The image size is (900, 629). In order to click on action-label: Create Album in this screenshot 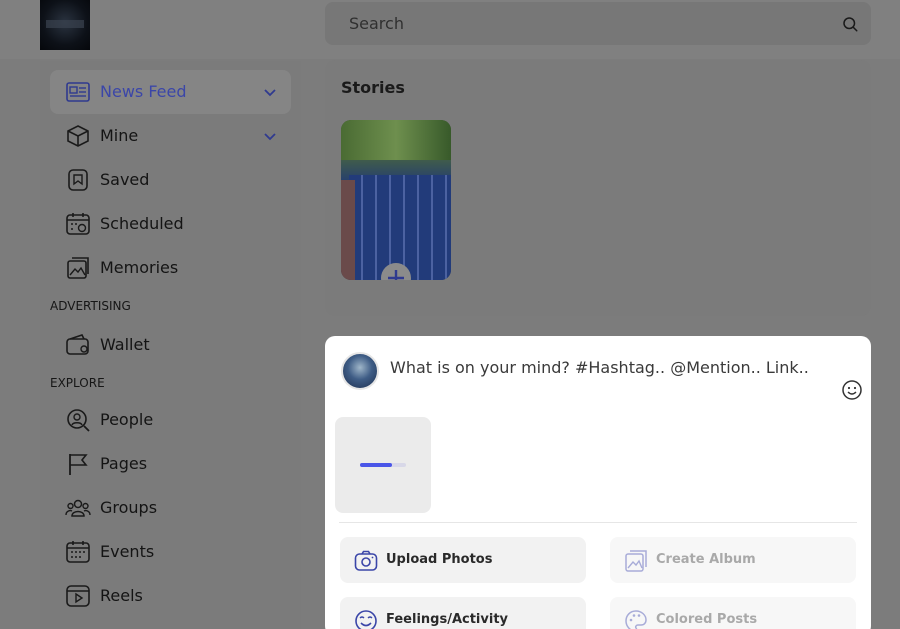, I will do `click(706, 559)`.